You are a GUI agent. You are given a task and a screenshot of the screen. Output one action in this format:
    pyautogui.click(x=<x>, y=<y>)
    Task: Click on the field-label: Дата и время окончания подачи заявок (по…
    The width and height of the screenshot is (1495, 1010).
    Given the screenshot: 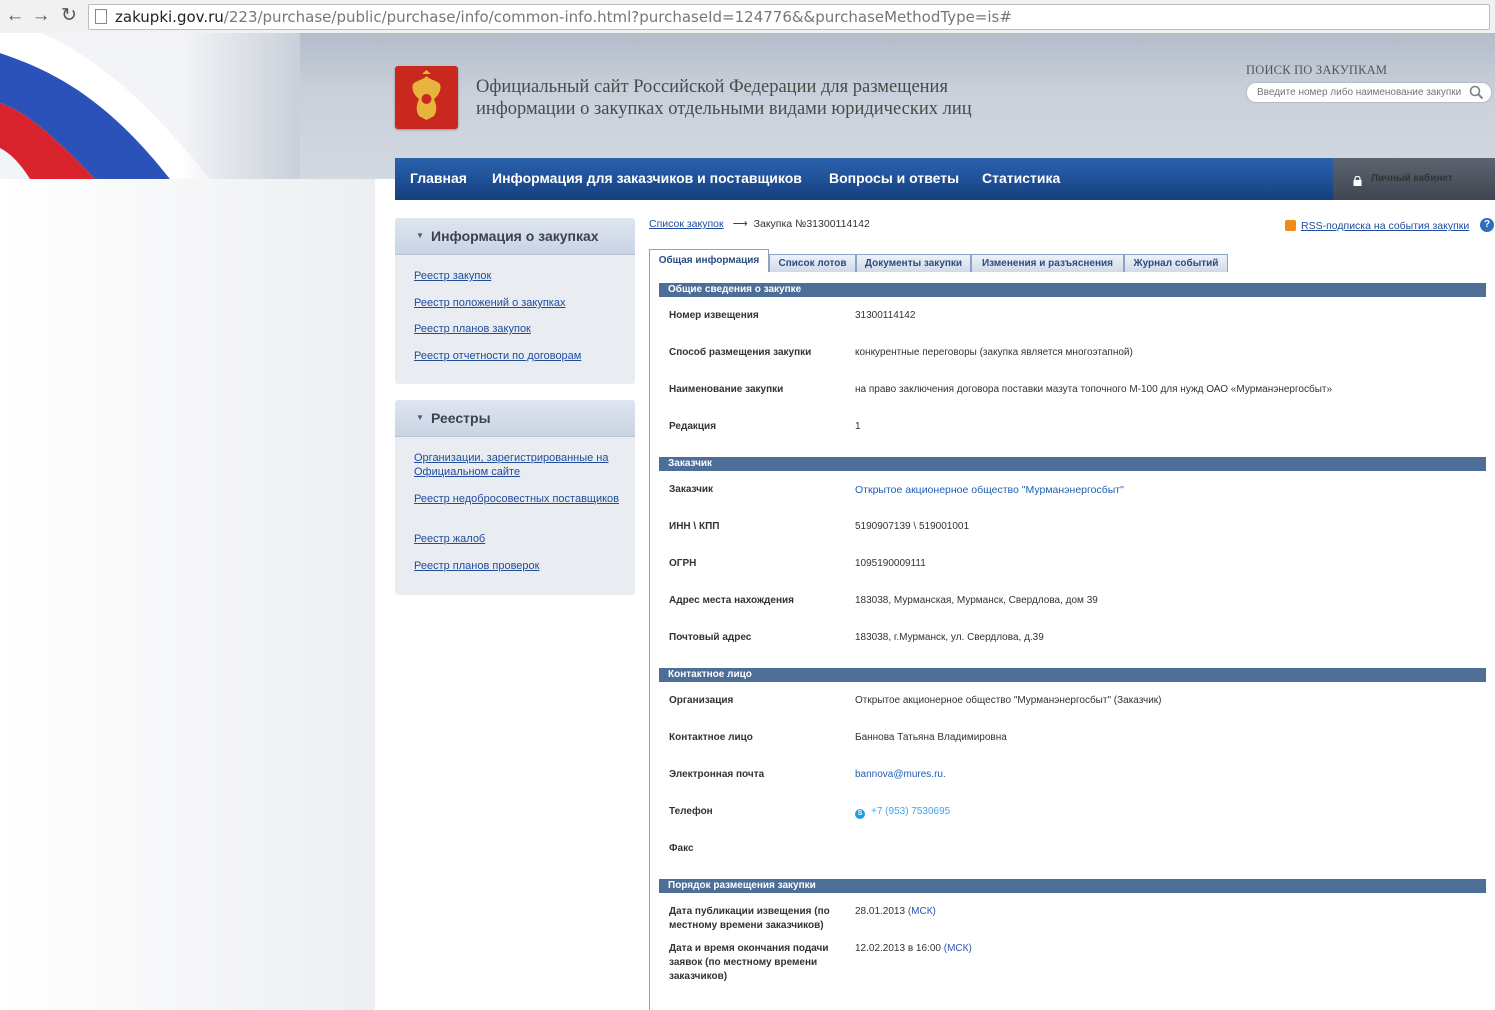 What is the action you would take?
    pyautogui.click(x=749, y=962)
    